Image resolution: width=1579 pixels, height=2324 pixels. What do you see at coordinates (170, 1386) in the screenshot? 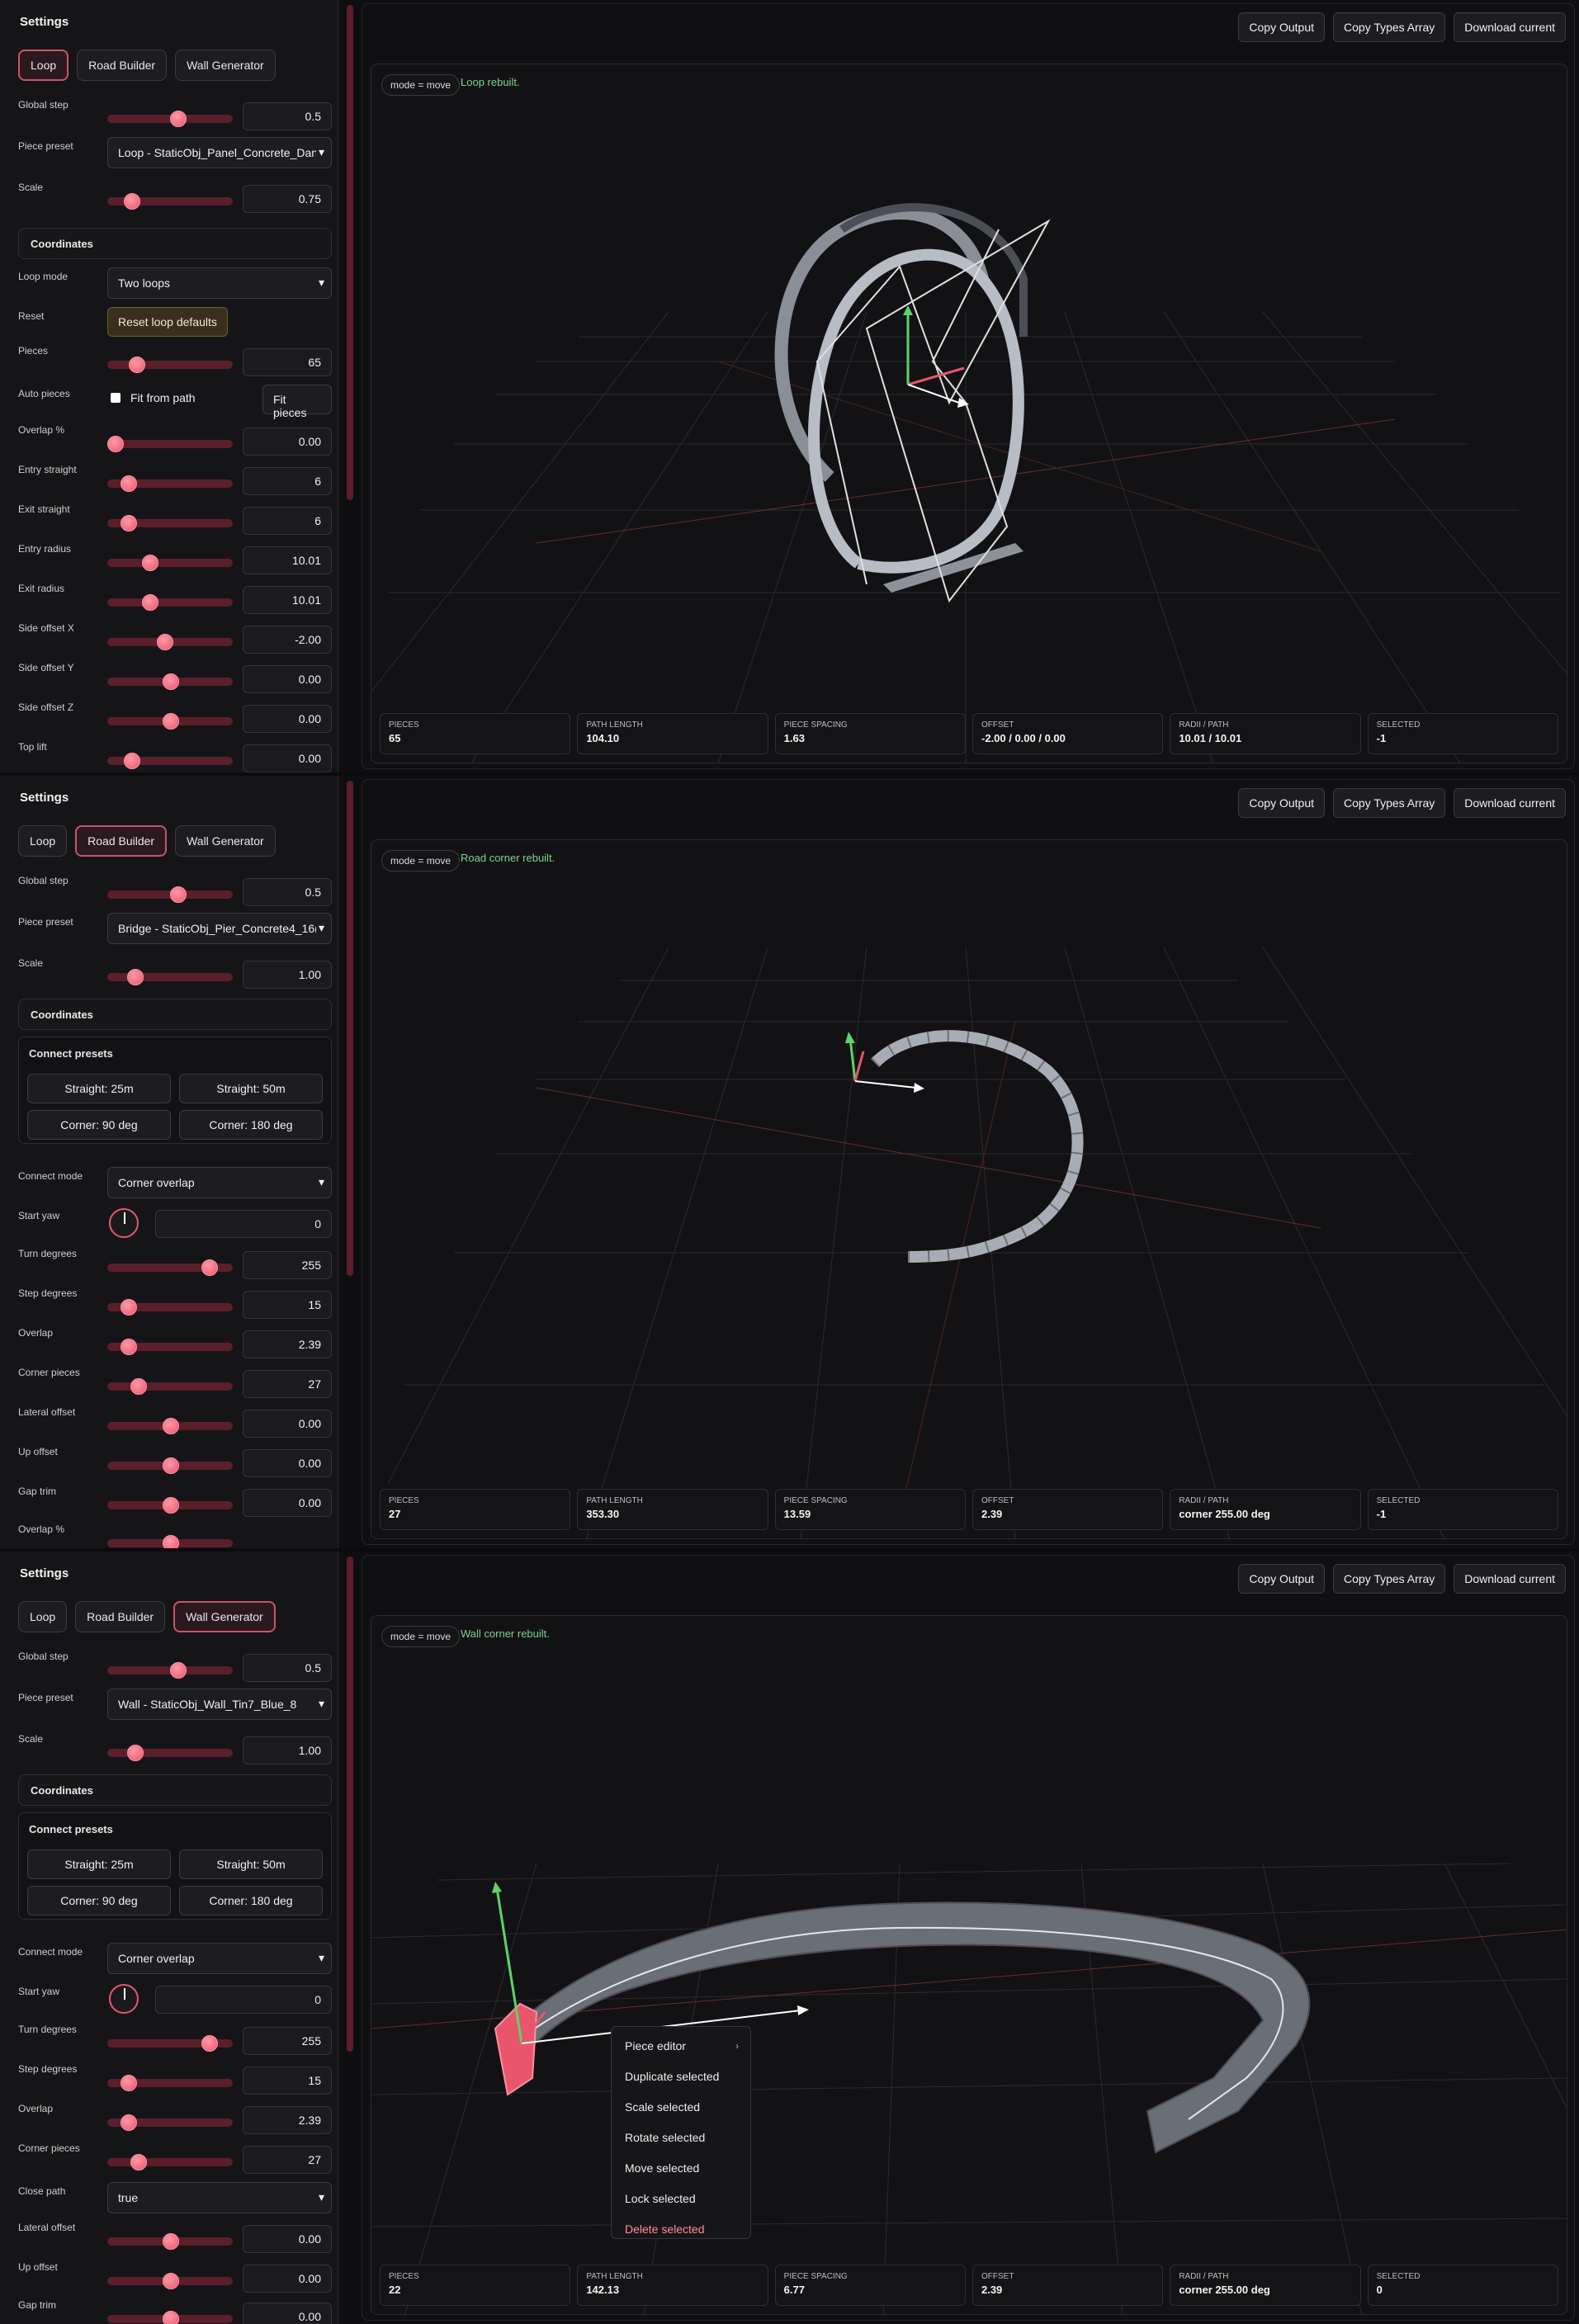
I see `corner-pieces-slider` at bounding box center [170, 1386].